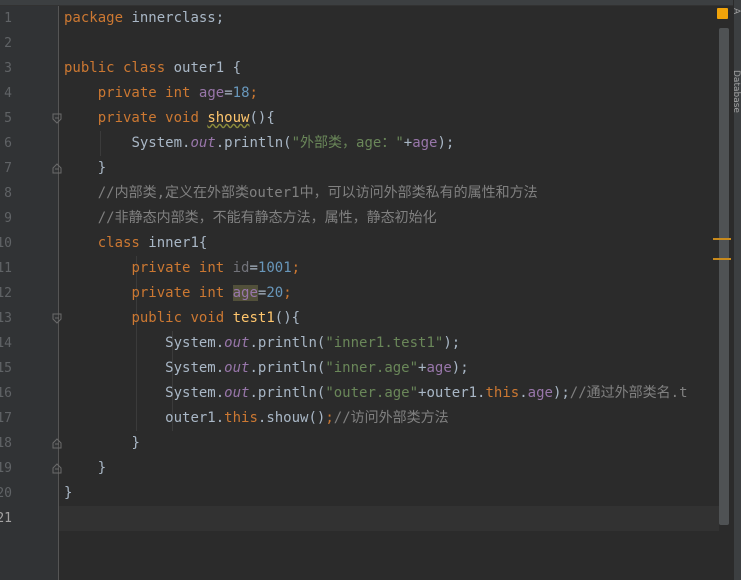 The height and width of the screenshot is (580, 741). Describe the element at coordinates (152, 243) in the screenshot. I see `code-line-10: class inner1{` at that location.